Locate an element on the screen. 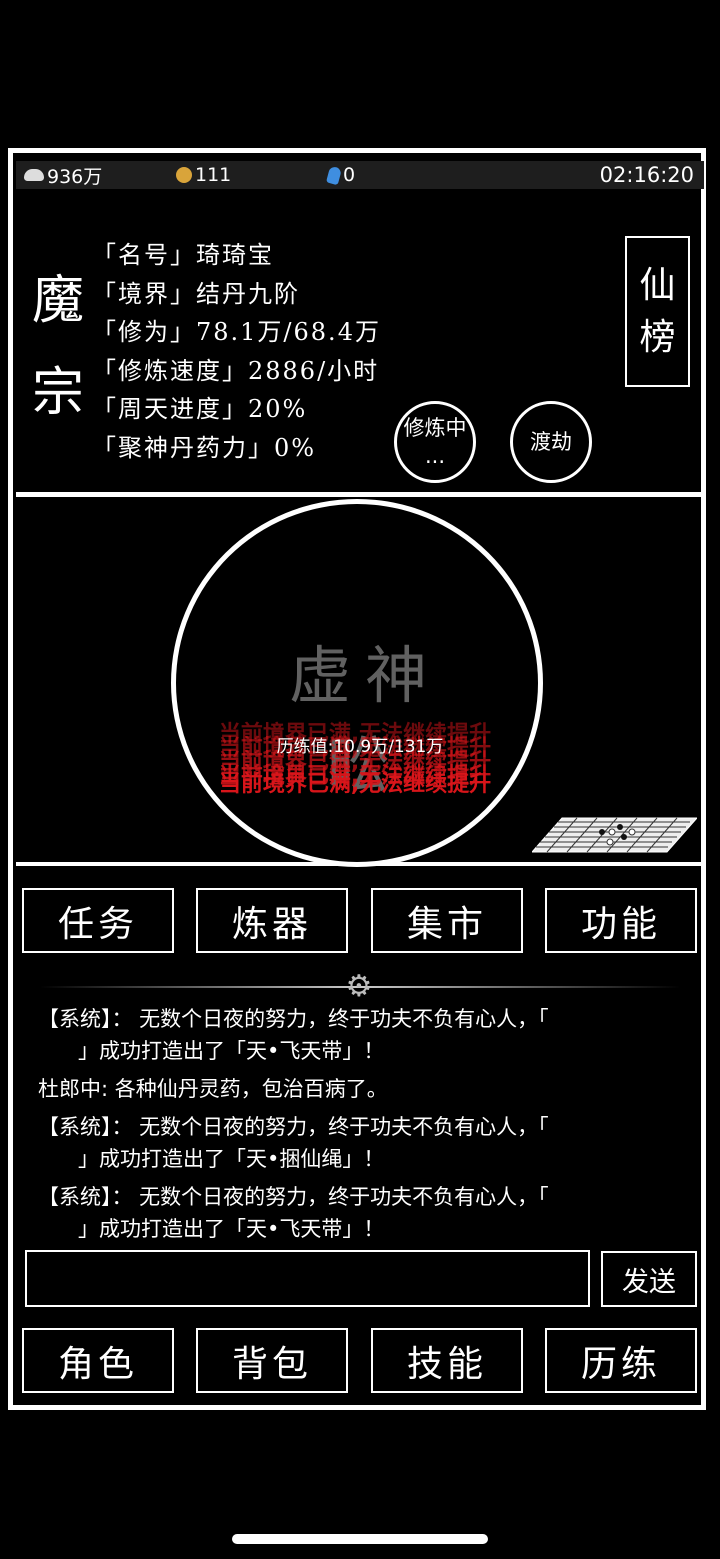 The height and width of the screenshot is (1559, 720). training-label: 历练 is located at coordinates (620, 1364).